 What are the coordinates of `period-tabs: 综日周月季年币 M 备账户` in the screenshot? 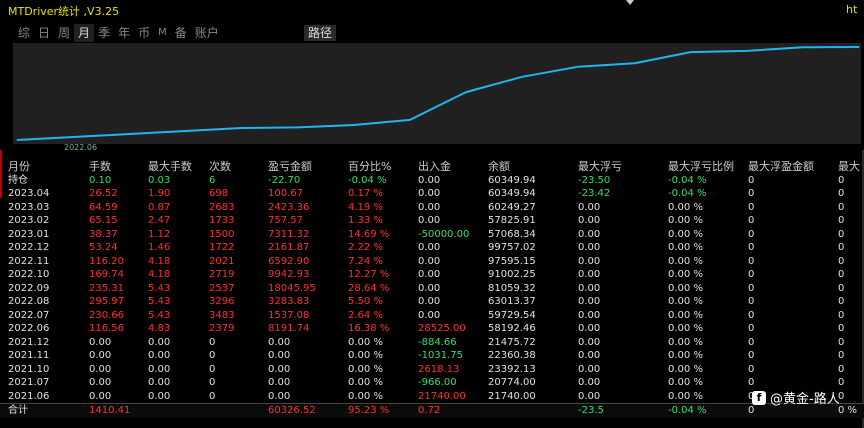 It's located at (118, 33).